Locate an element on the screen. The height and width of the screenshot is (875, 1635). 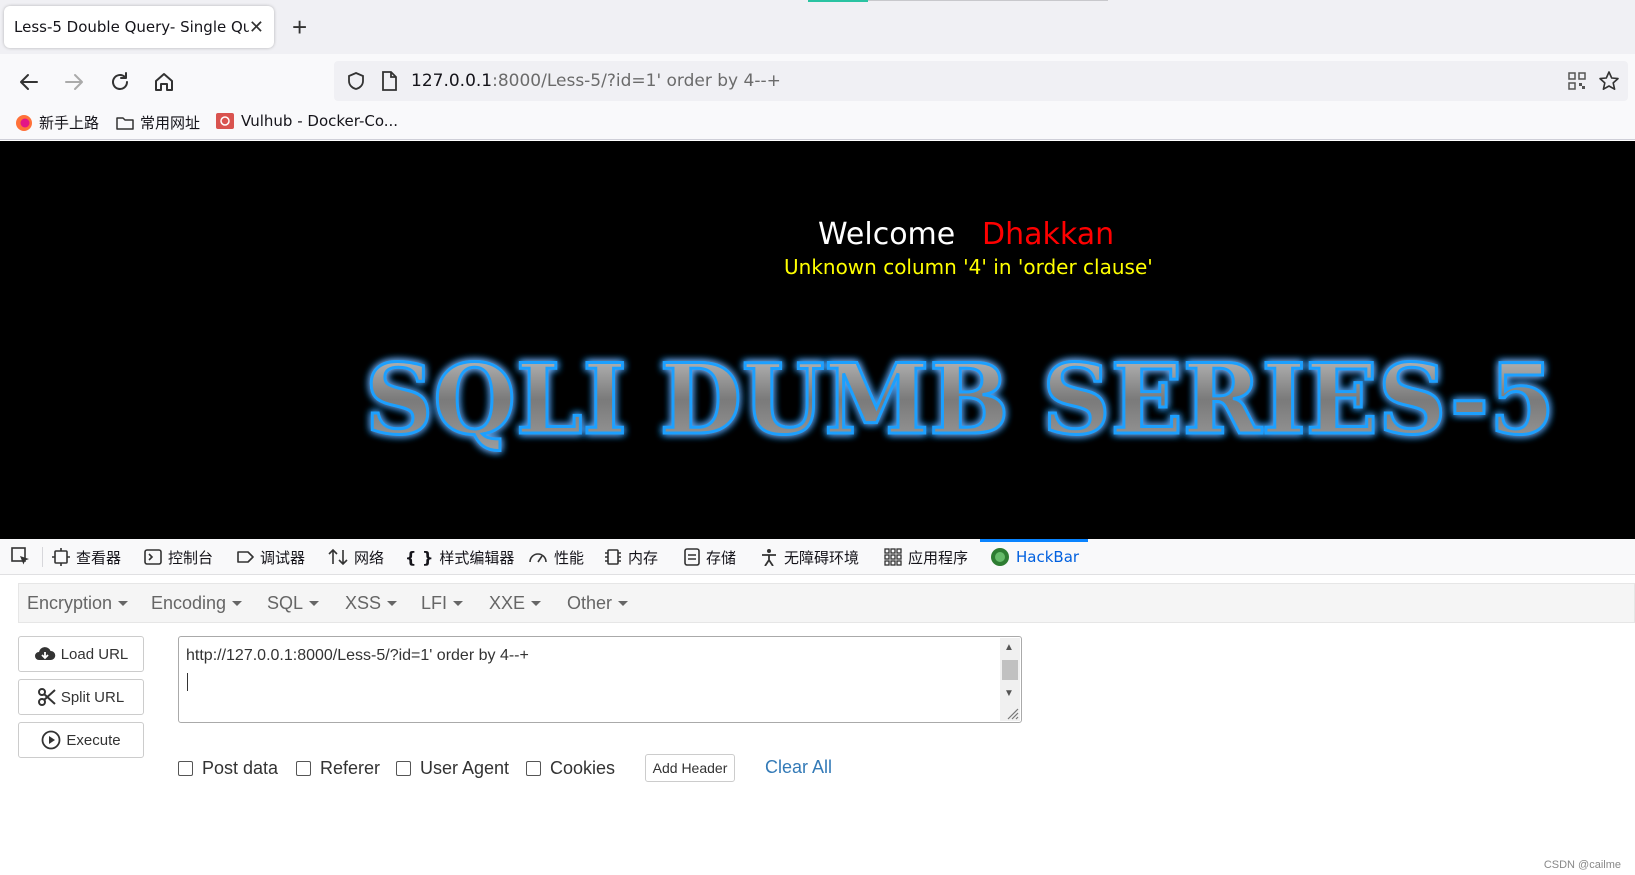
menu-encoding: Encoding is located at coordinates (197, 603).